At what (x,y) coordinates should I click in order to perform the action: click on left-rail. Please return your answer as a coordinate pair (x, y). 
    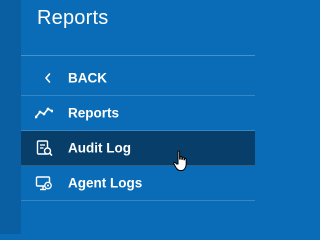
    Looking at the image, I should click on (10, 117).